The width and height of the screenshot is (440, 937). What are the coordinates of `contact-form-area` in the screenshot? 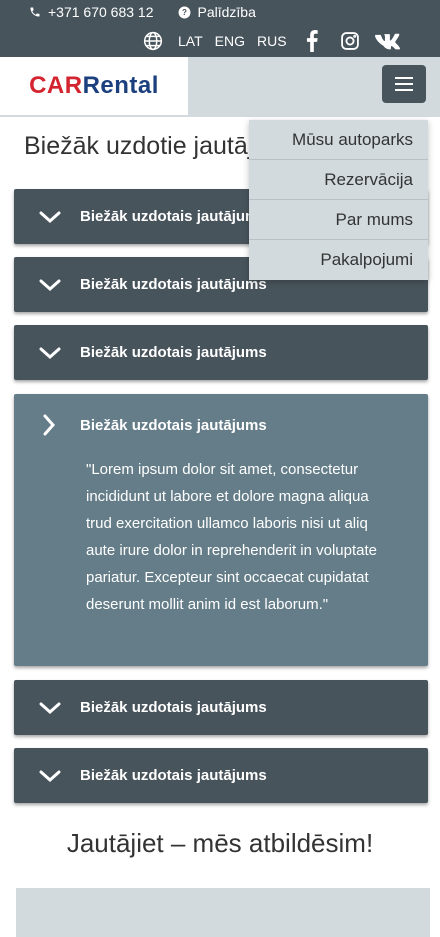 It's located at (223, 912).